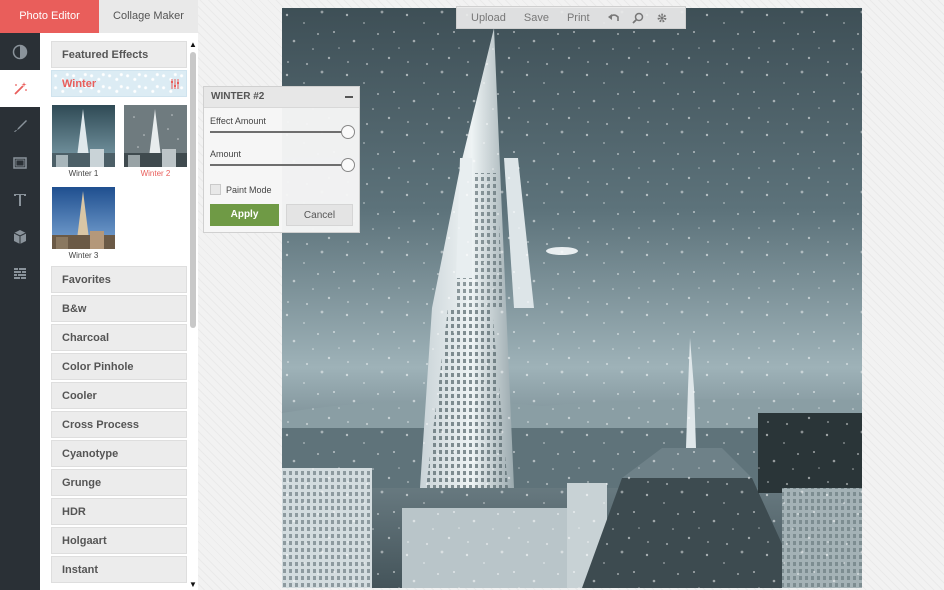 The height and width of the screenshot is (590, 944). What do you see at coordinates (49, 16) in the screenshot?
I see `tab-photo-editor: Photo Editor` at bounding box center [49, 16].